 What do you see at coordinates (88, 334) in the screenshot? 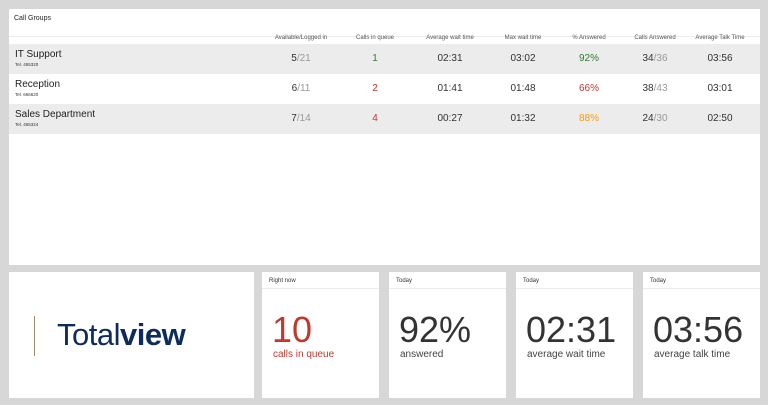
I see `logo-part-total: Total` at bounding box center [88, 334].